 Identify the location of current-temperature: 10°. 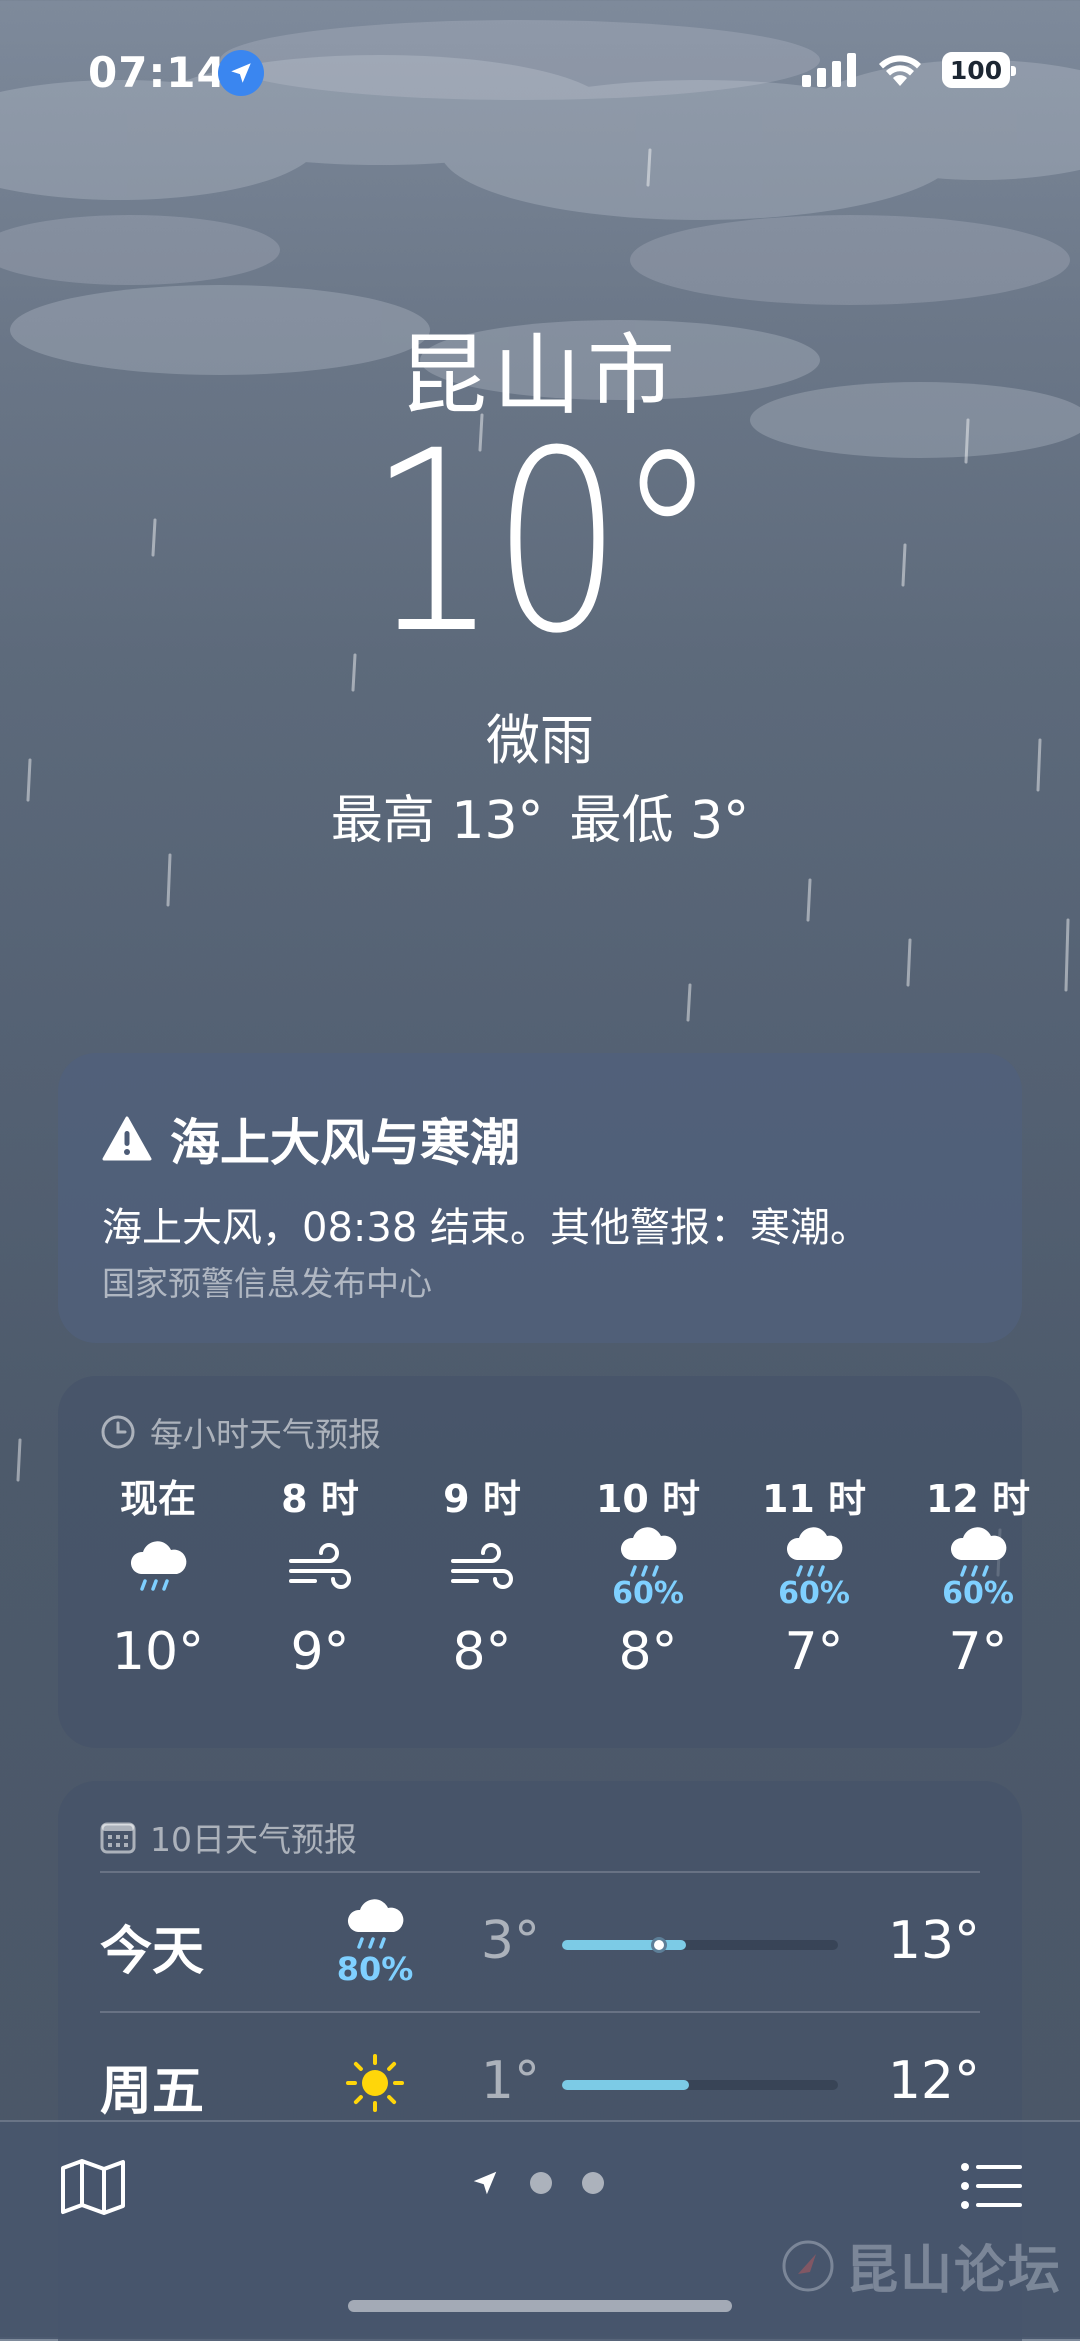
(543, 542).